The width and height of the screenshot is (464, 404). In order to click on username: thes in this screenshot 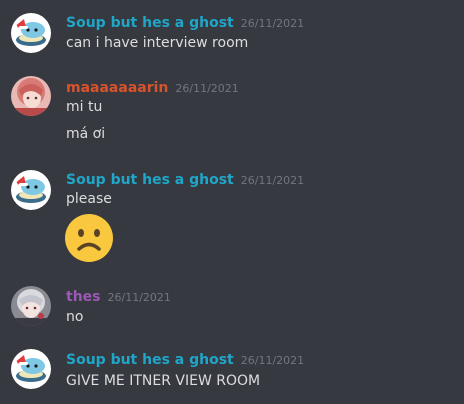, I will do `click(83, 297)`.